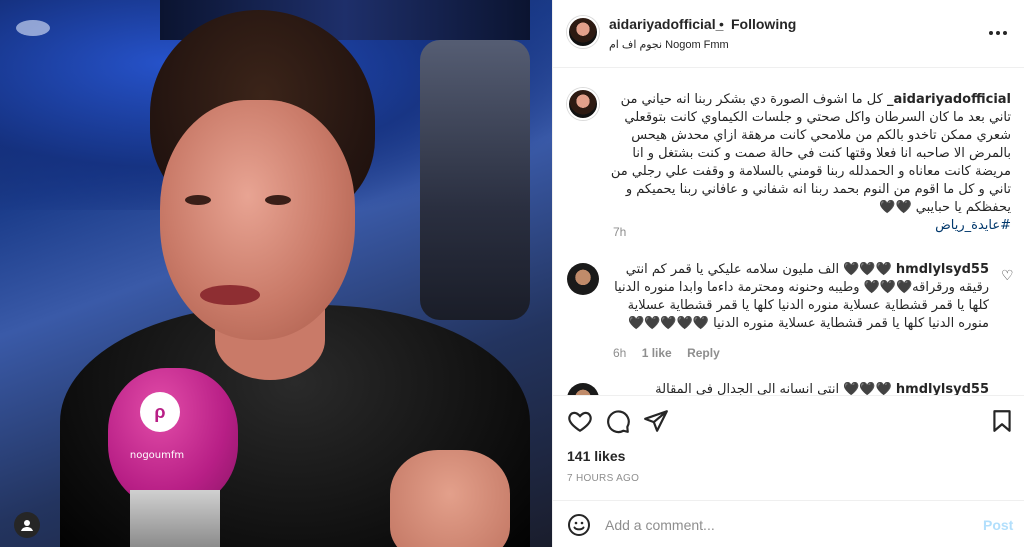 The image size is (1024, 547). I want to click on like-heart-icon, so click(580, 421).